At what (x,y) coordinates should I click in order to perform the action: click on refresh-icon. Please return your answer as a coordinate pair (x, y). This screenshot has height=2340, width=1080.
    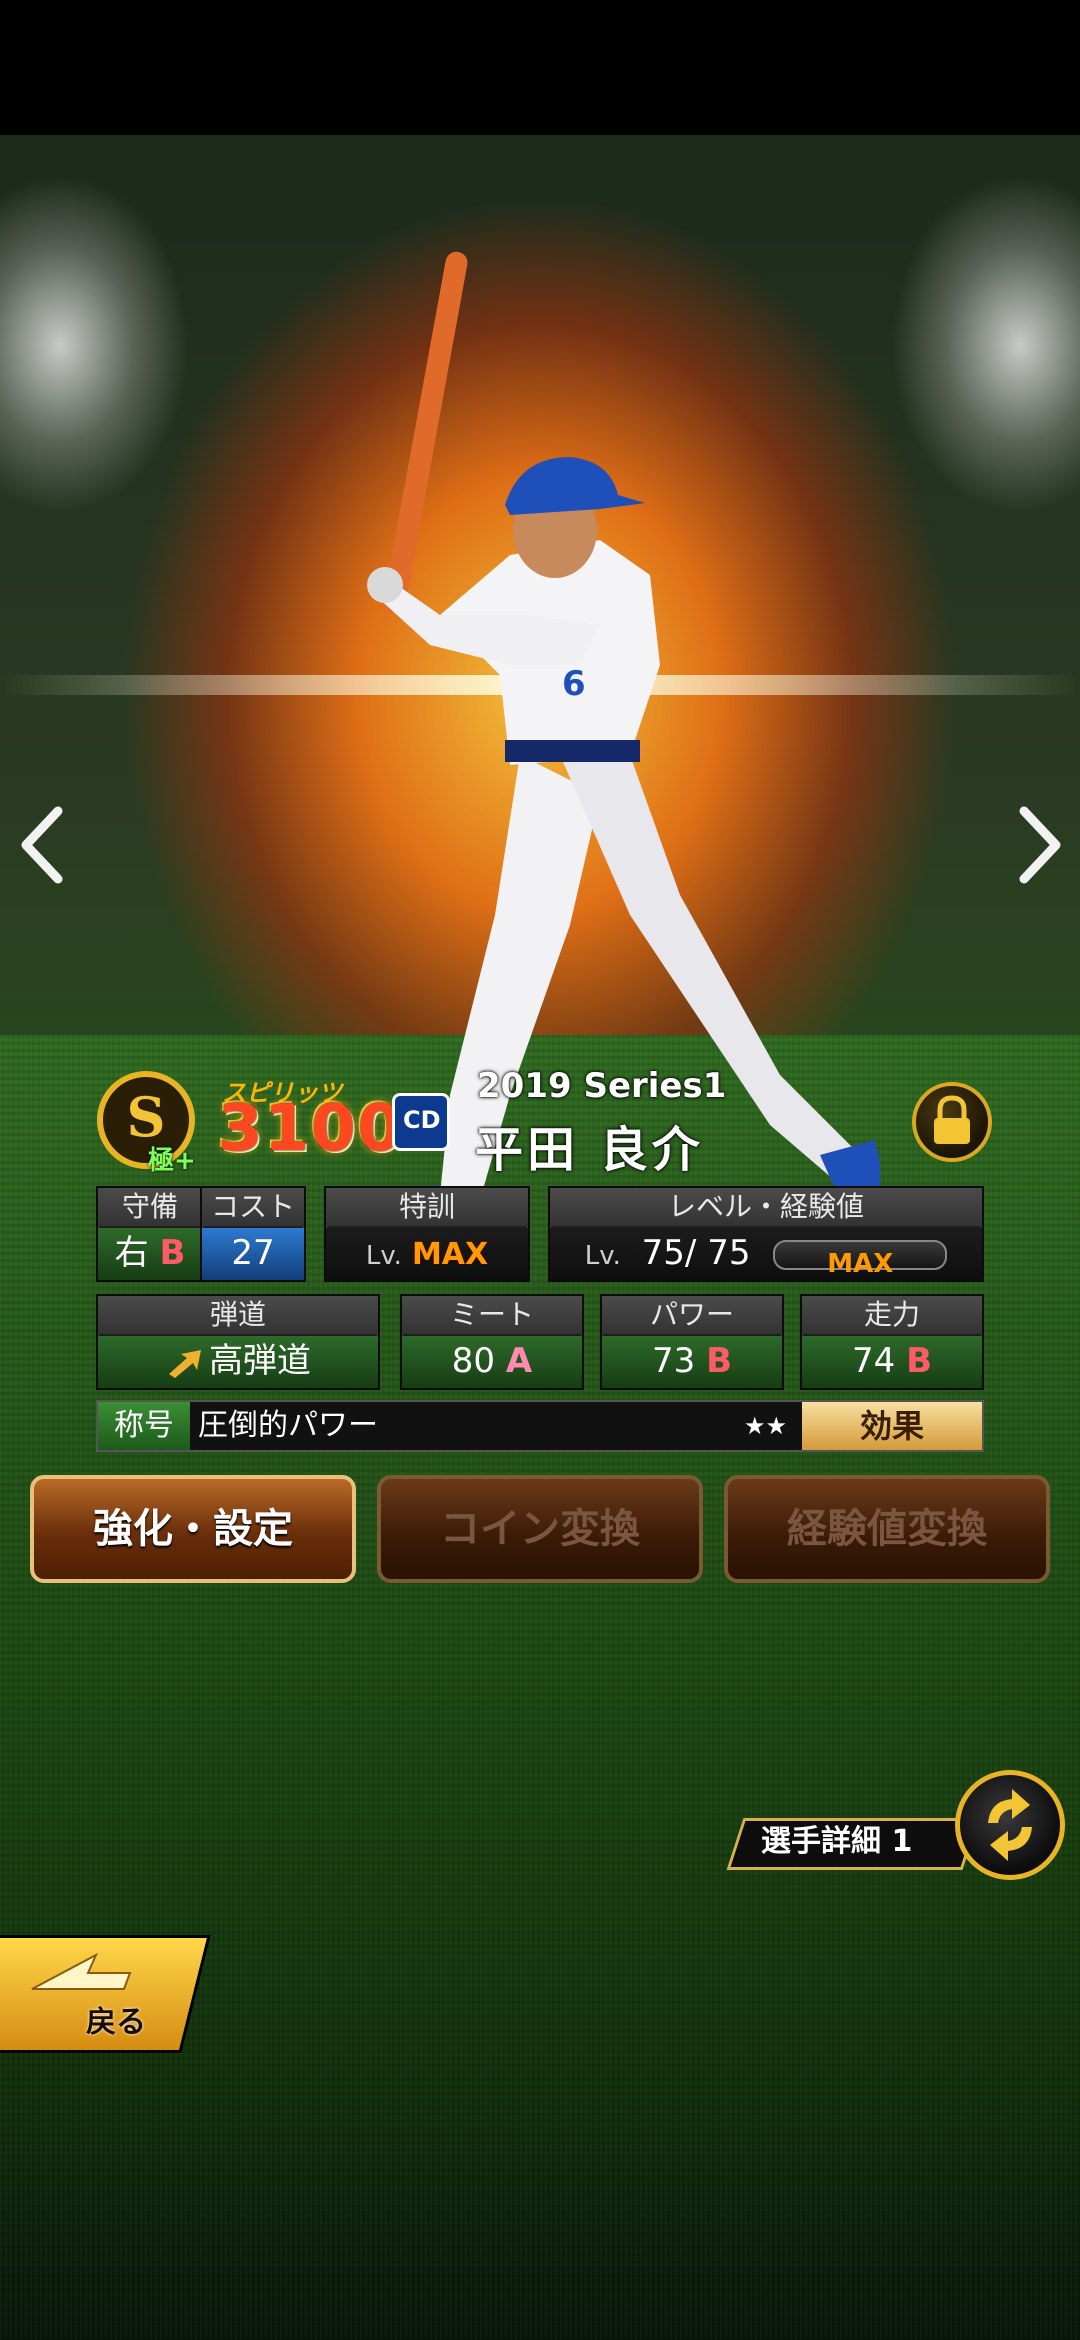
    Looking at the image, I should click on (1010, 1825).